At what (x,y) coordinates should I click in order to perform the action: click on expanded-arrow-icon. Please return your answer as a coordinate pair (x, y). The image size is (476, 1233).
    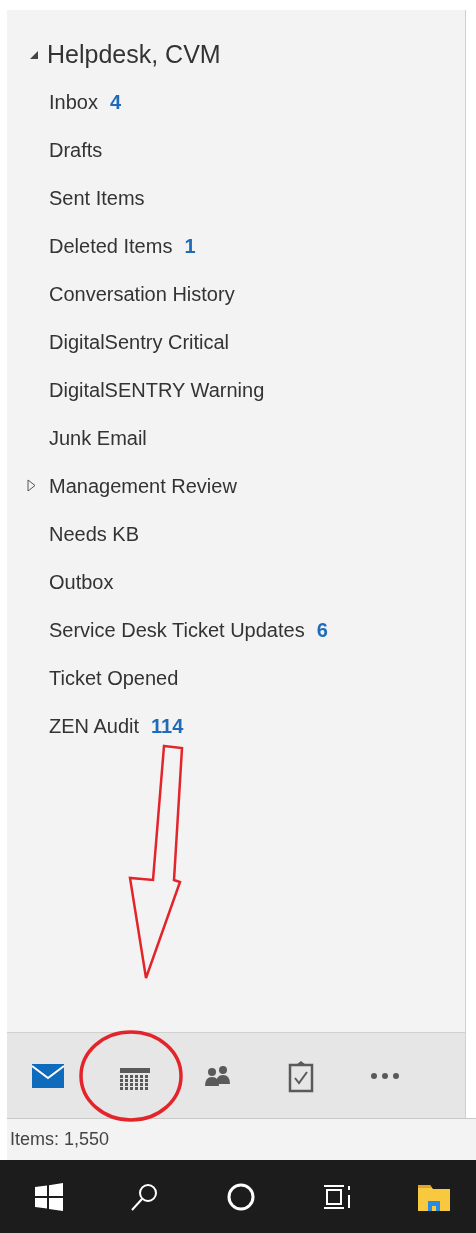
    Looking at the image, I should click on (34, 55).